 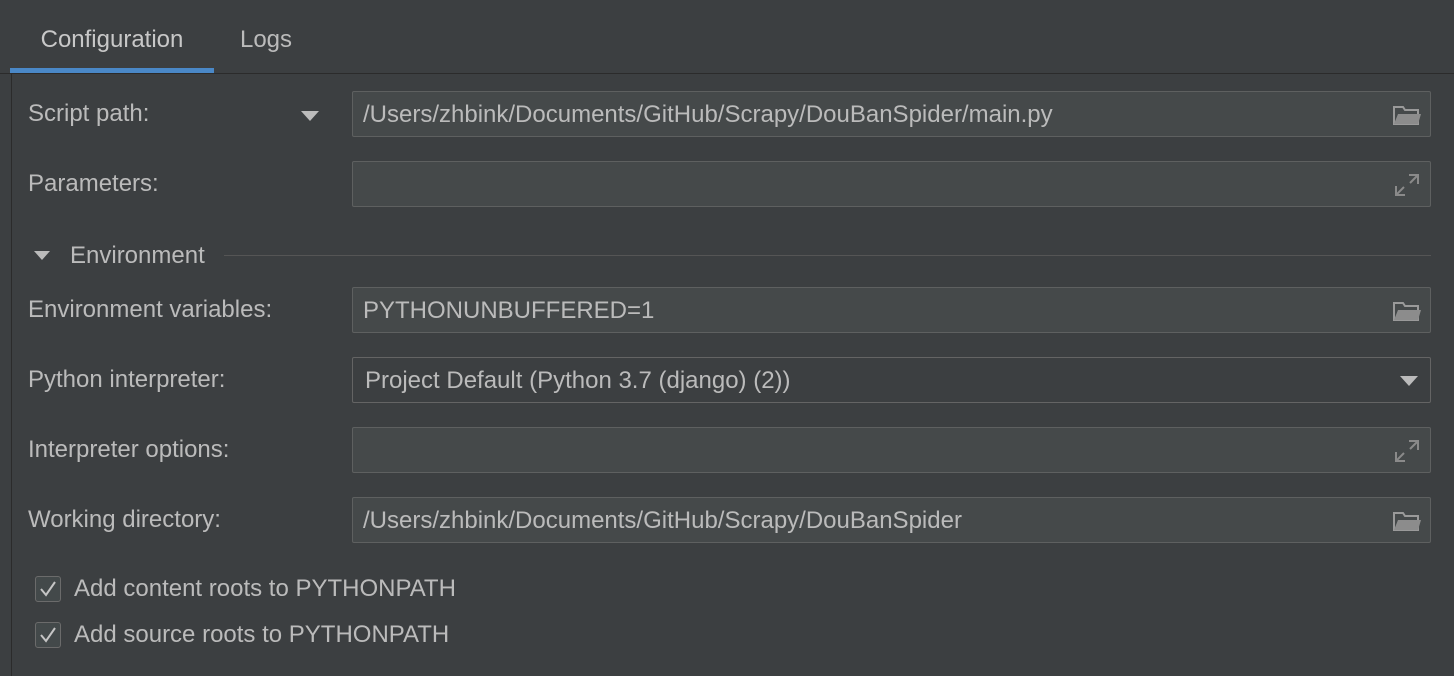 I want to click on tab-bar: Configuration Logs, so click(x=727, y=37).